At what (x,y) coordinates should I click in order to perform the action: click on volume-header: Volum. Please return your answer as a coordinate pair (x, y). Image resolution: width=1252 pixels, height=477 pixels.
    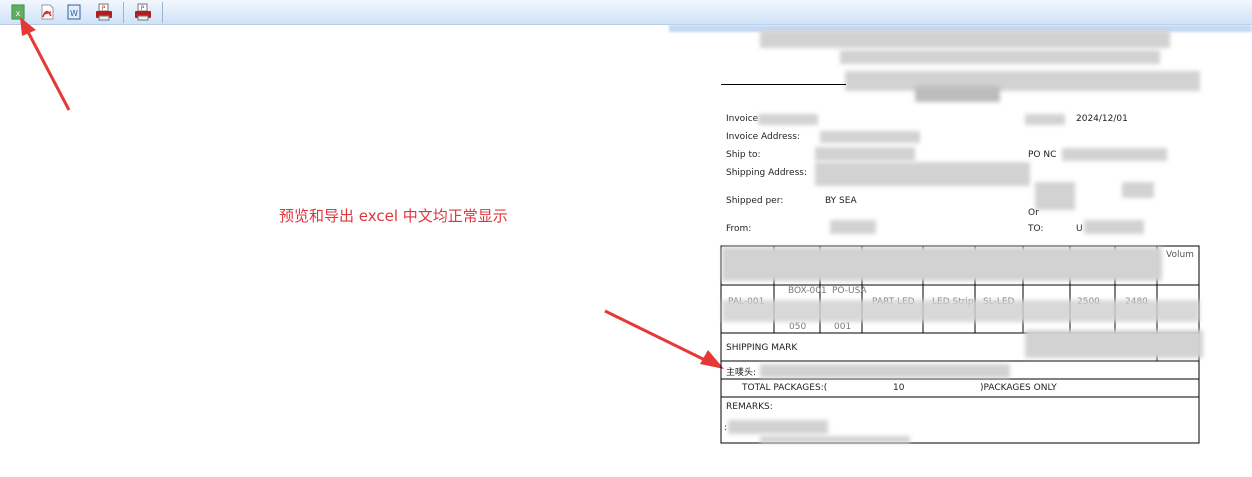
    Looking at the image, I should click on (1180, 255).